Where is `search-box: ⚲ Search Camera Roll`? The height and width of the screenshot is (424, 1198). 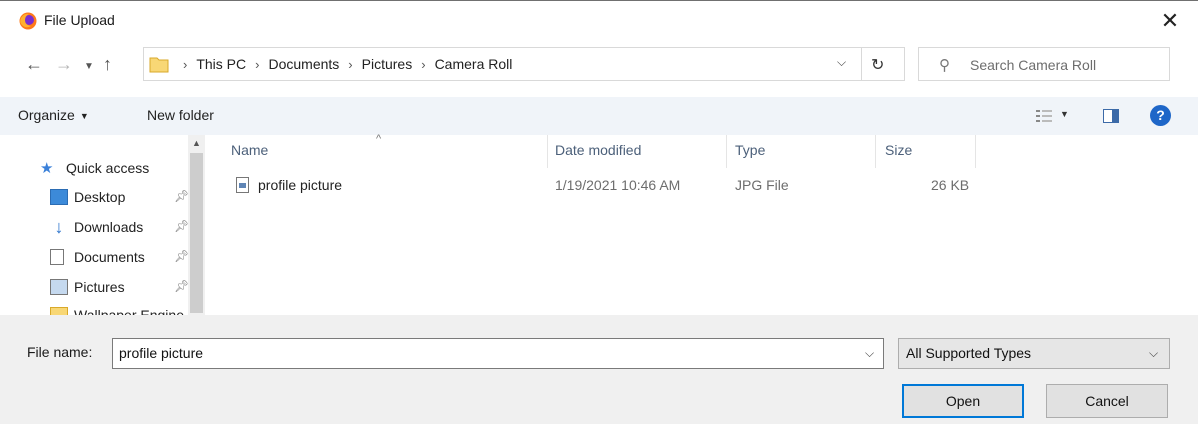 search-box: ⚲ Search Camera Roll is located at coordinates (1044, 64).